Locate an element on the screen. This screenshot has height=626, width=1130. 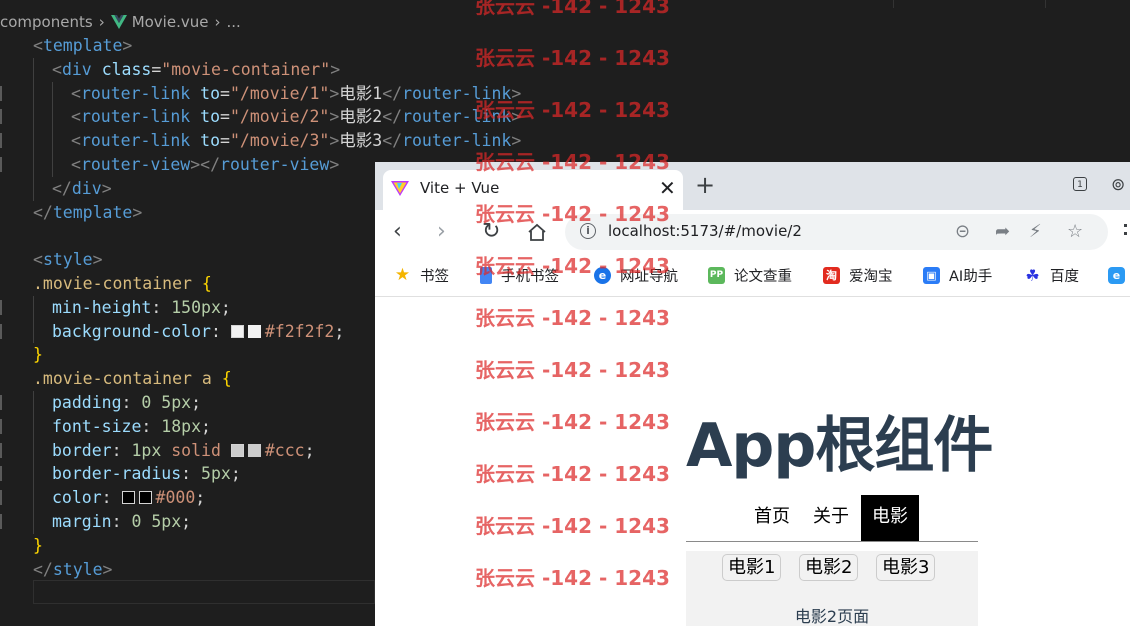
bookmark-item: ★ 书签 is located at coordinates (421, 275).